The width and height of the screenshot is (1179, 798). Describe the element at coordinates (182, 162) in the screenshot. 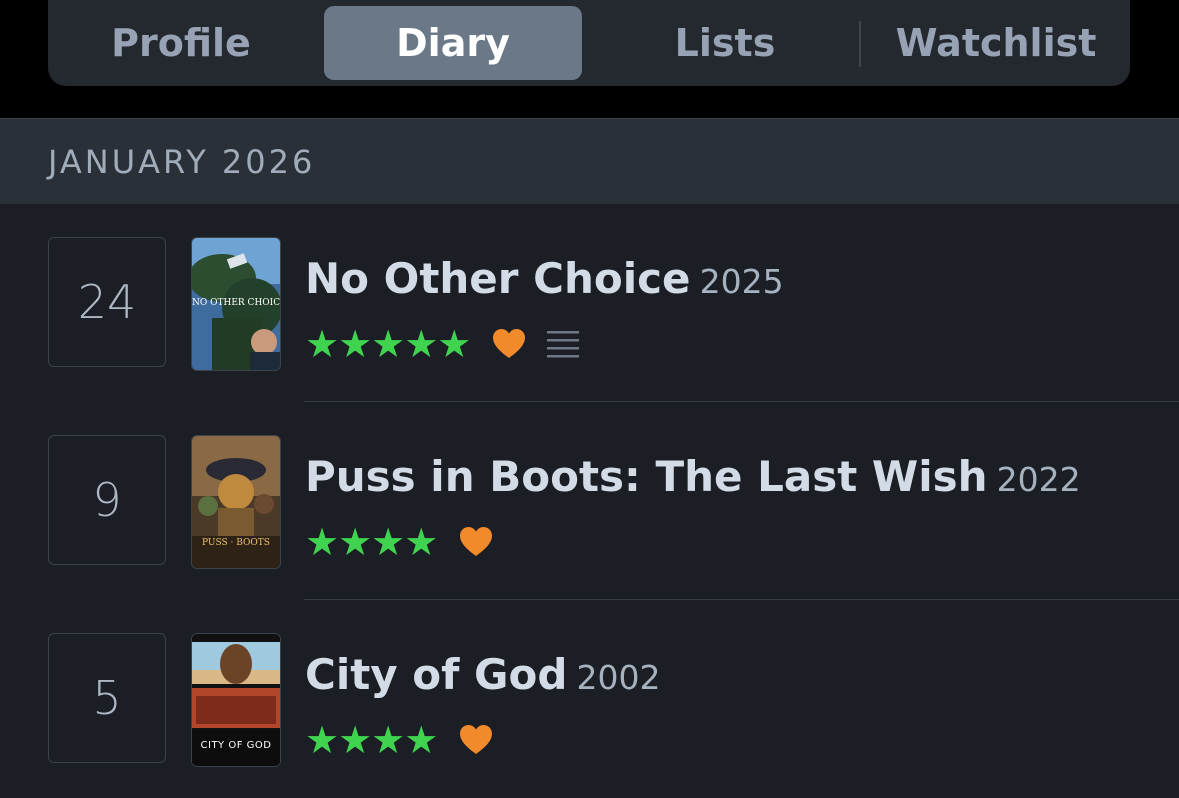

I see `month-label: JANUARY 2026` at that location.